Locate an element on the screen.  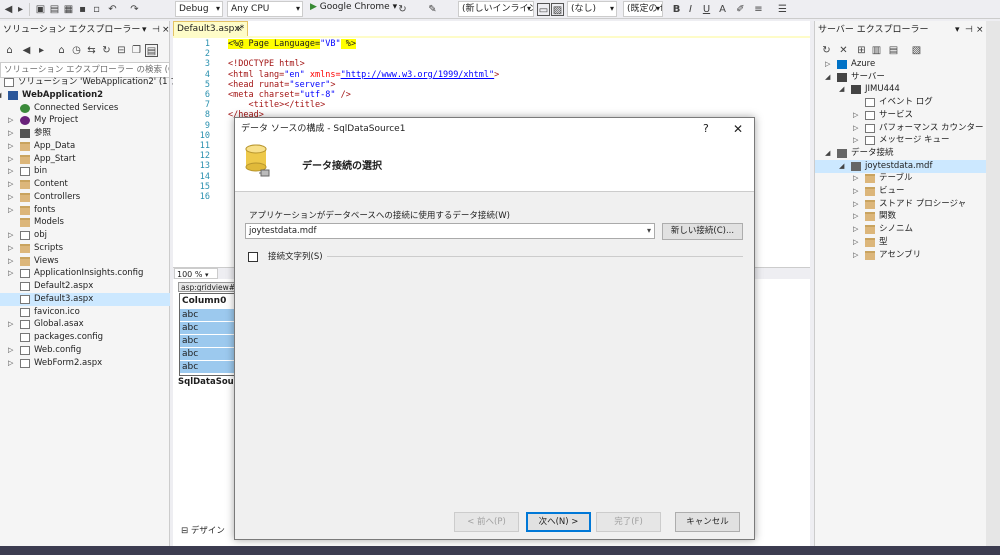
position-icon: ▨ is located at coordinates (557, 9).